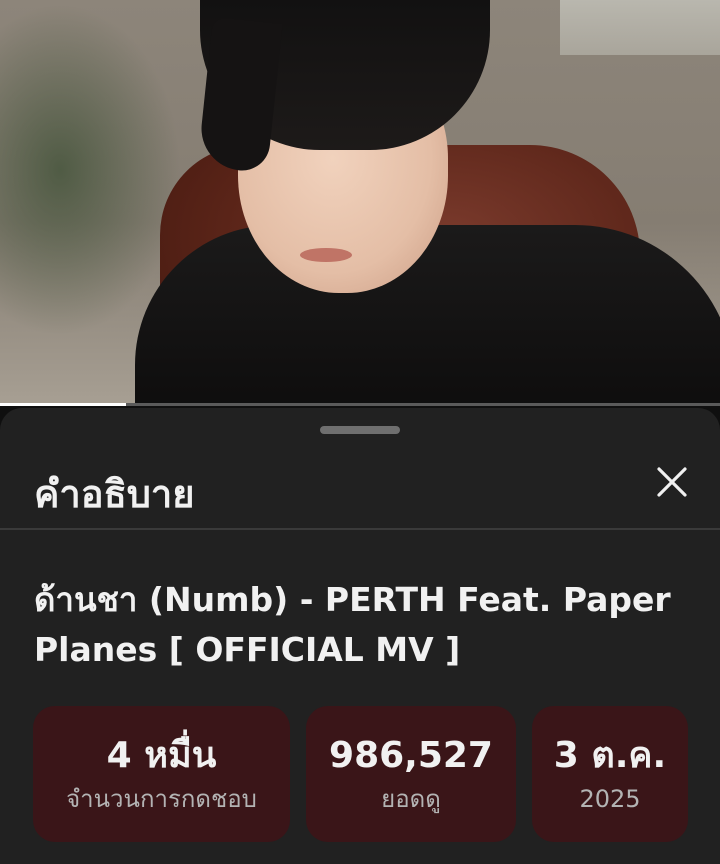 The image size is (720, 864). What do you see at coordinates (640, 27) in the screenshot?
I see `video-window-scenery` at bounding box center [640, 27].